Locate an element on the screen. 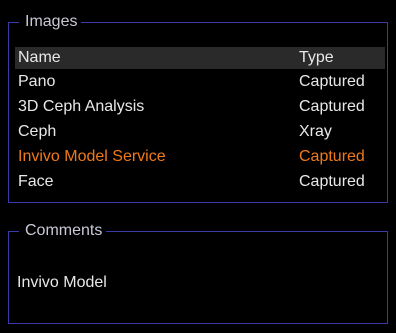 This screenshot has width=396, height=333. table-row: 3D Ceph Analysis Captured is located at coordinates (200, 106).